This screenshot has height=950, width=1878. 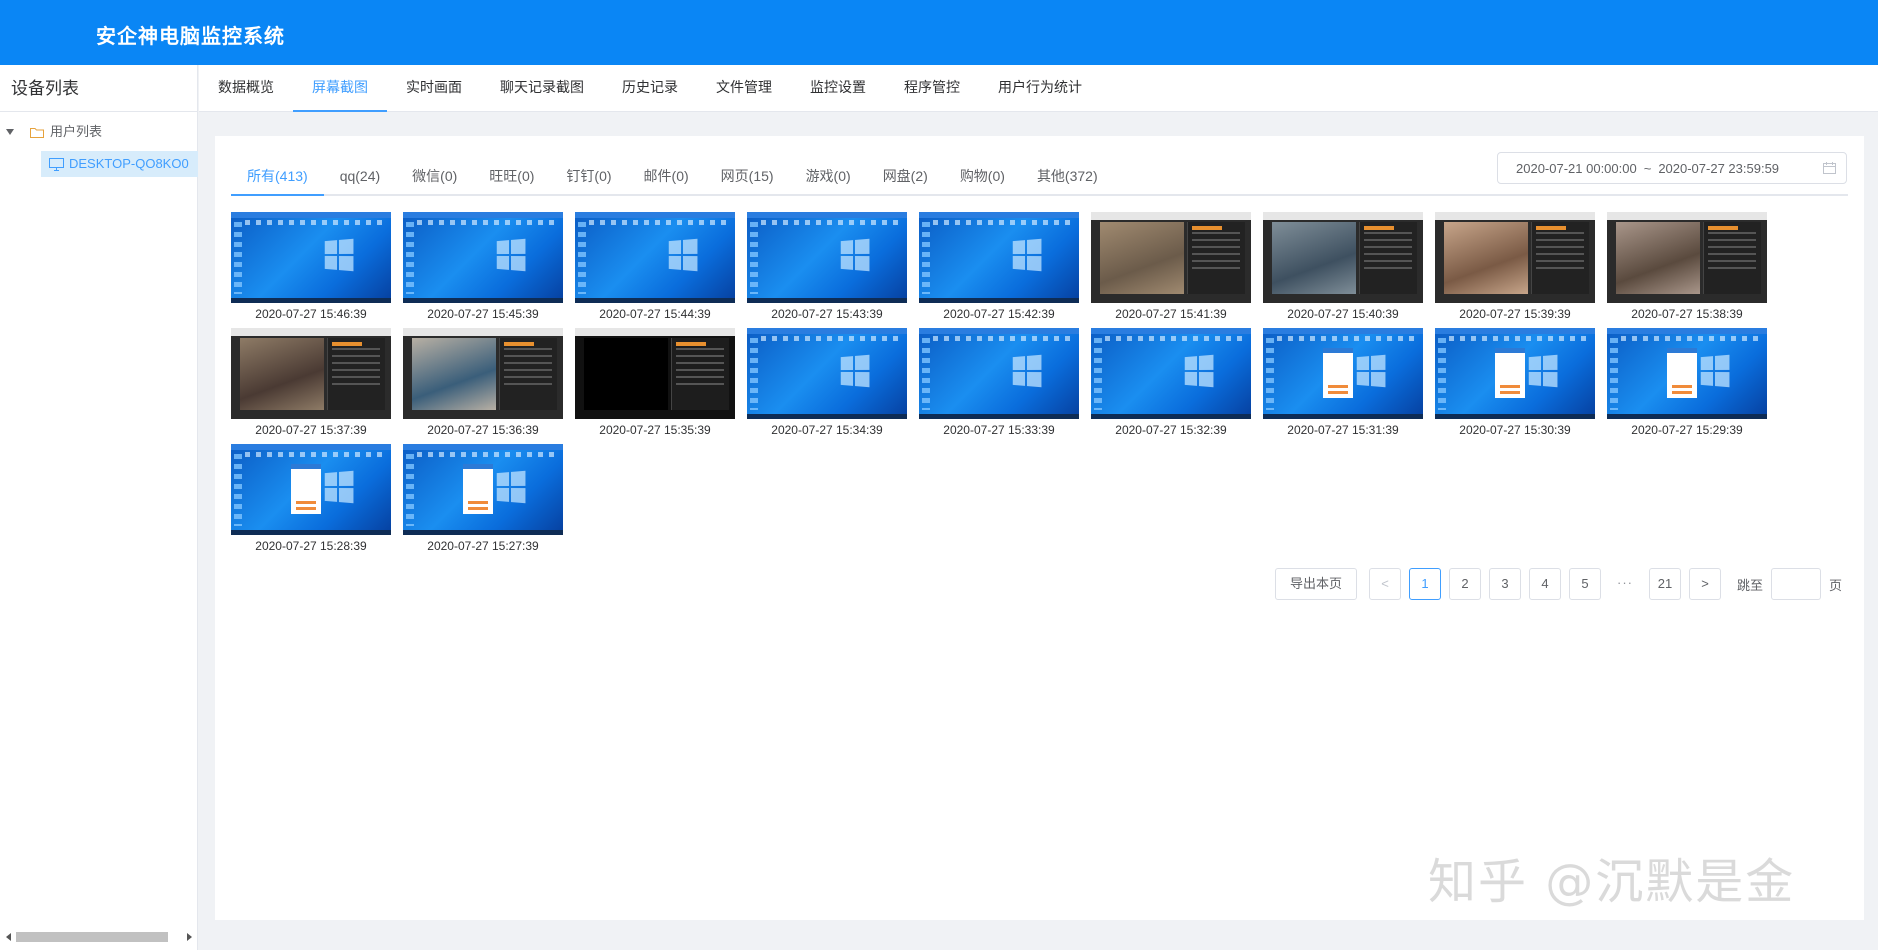 I want to click on scrollbar-thumb, so click(x=92, y=937).